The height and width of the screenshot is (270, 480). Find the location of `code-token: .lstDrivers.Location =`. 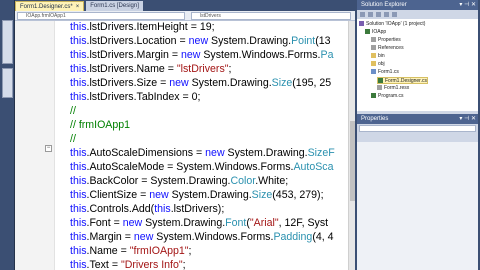

code-token: .lstDrivers.Location = is located at coordinates (137, 41).